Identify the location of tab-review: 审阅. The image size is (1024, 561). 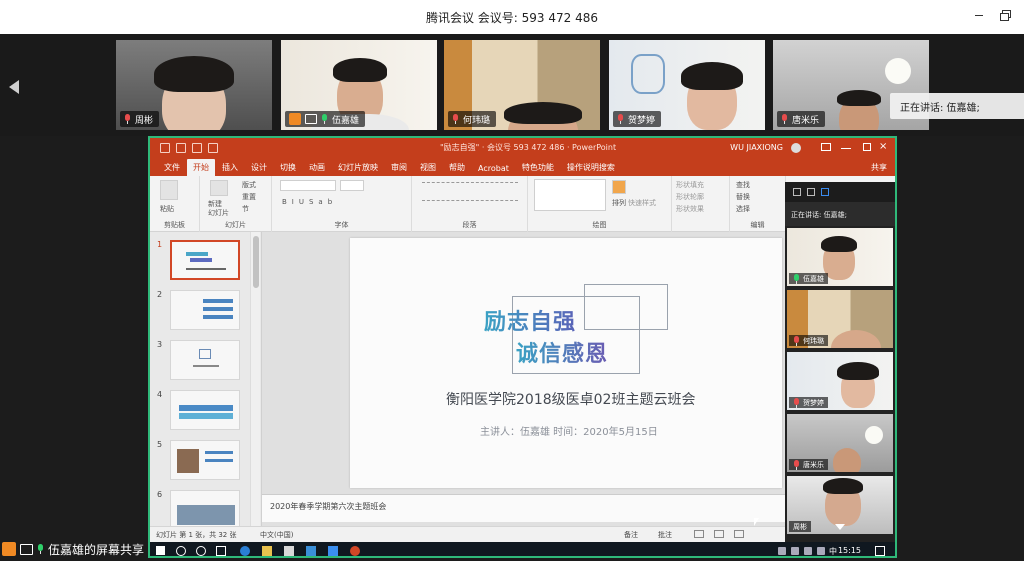
(399, 167).